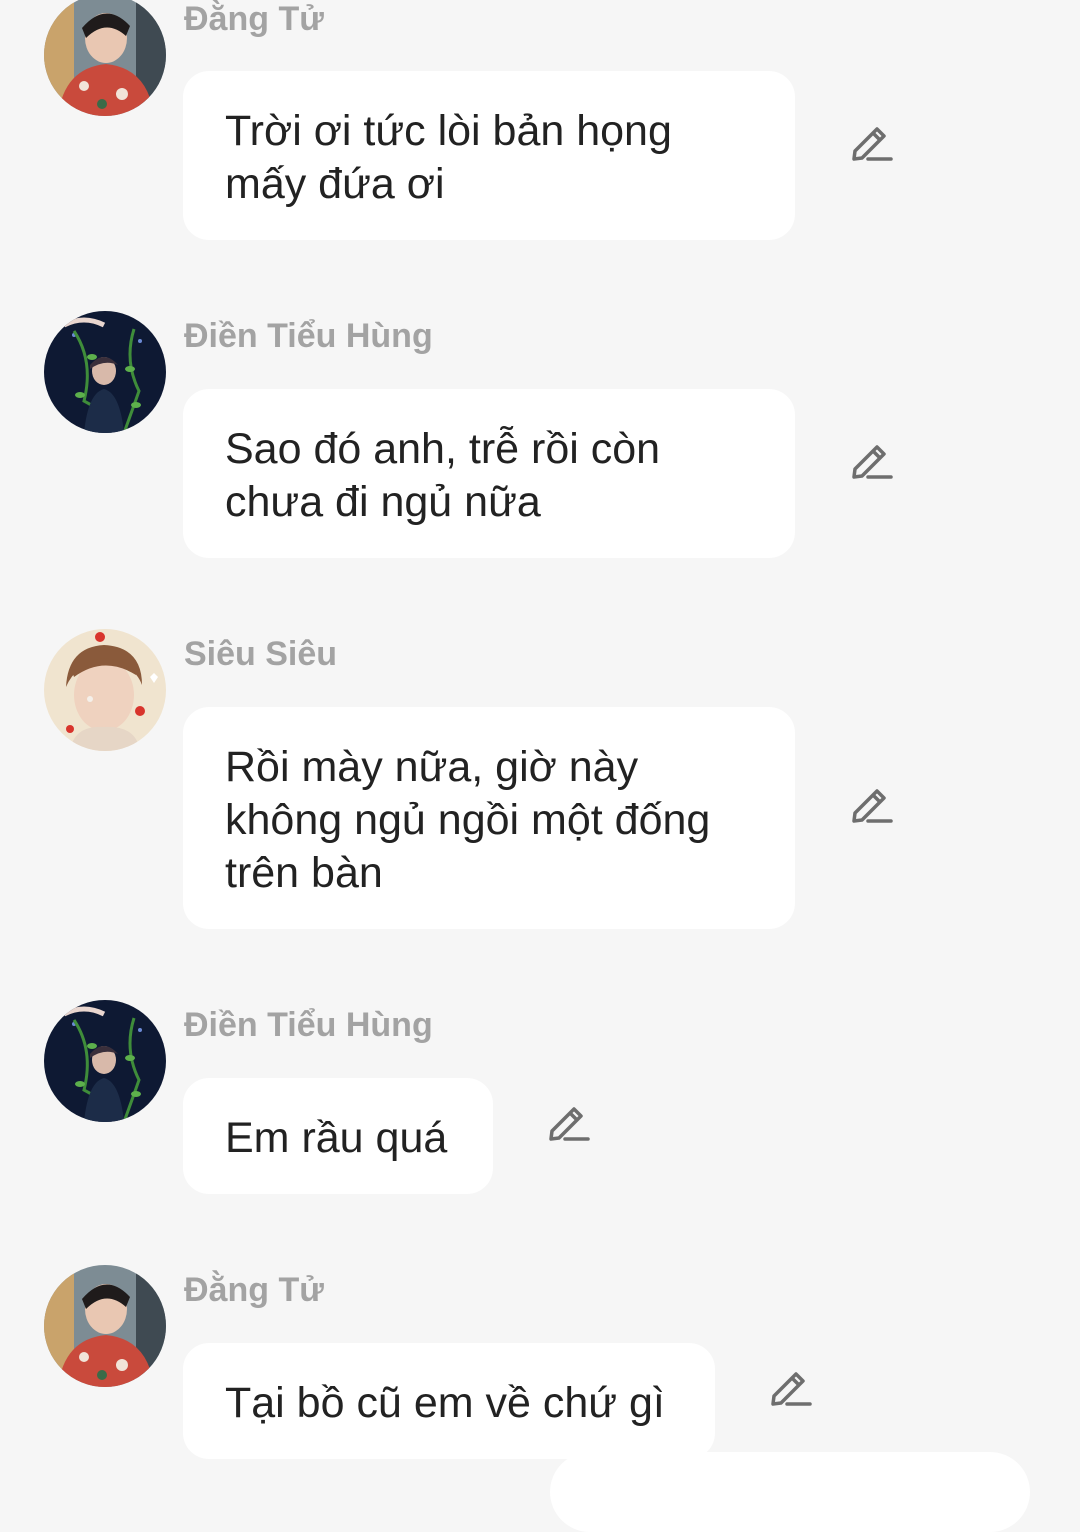  What do you see at coordinates (443, 475) in the screenshot?
I see `message-text: Sao đó anh, trễ rồi còn chưa đi ngủ nữa` at bounding box center [443, 475].